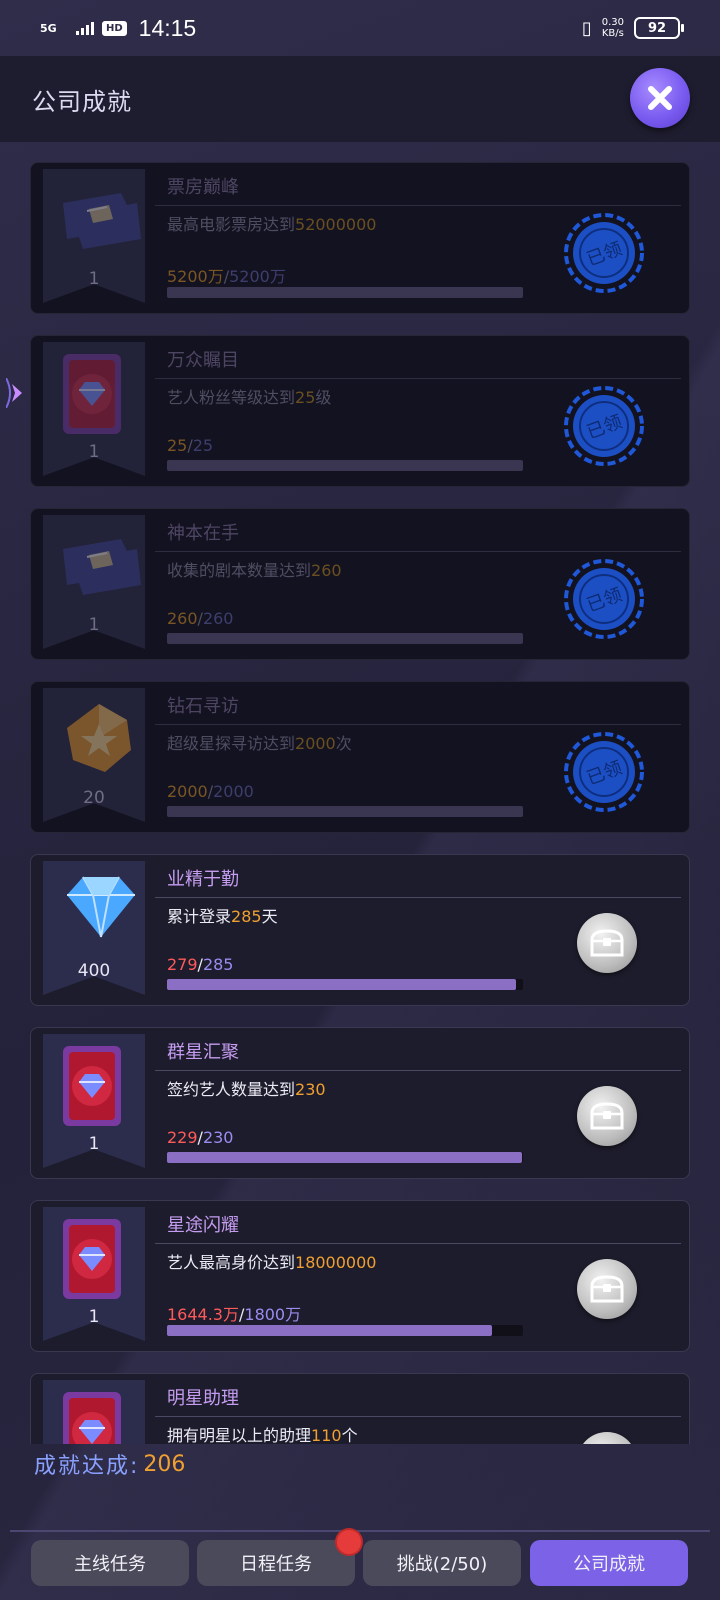 The image size is (720, 1600). What do you see at coordinates (200, 1137) in the screenshot?
I see `progress-text: 229/230` at bounding box center [200, 1137].